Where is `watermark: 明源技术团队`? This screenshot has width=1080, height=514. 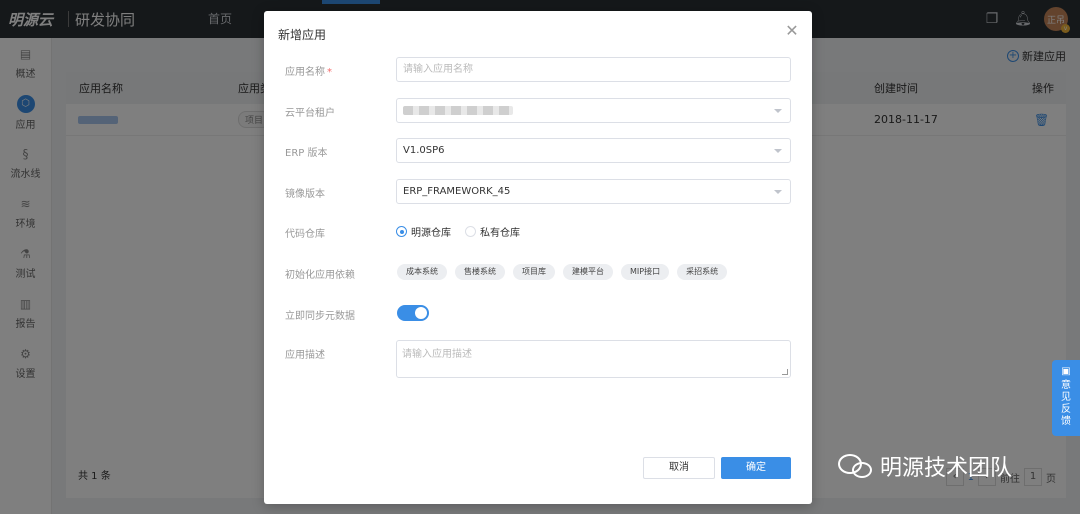 watermark: 明源技术团队 is located at coordinates (925, 466).